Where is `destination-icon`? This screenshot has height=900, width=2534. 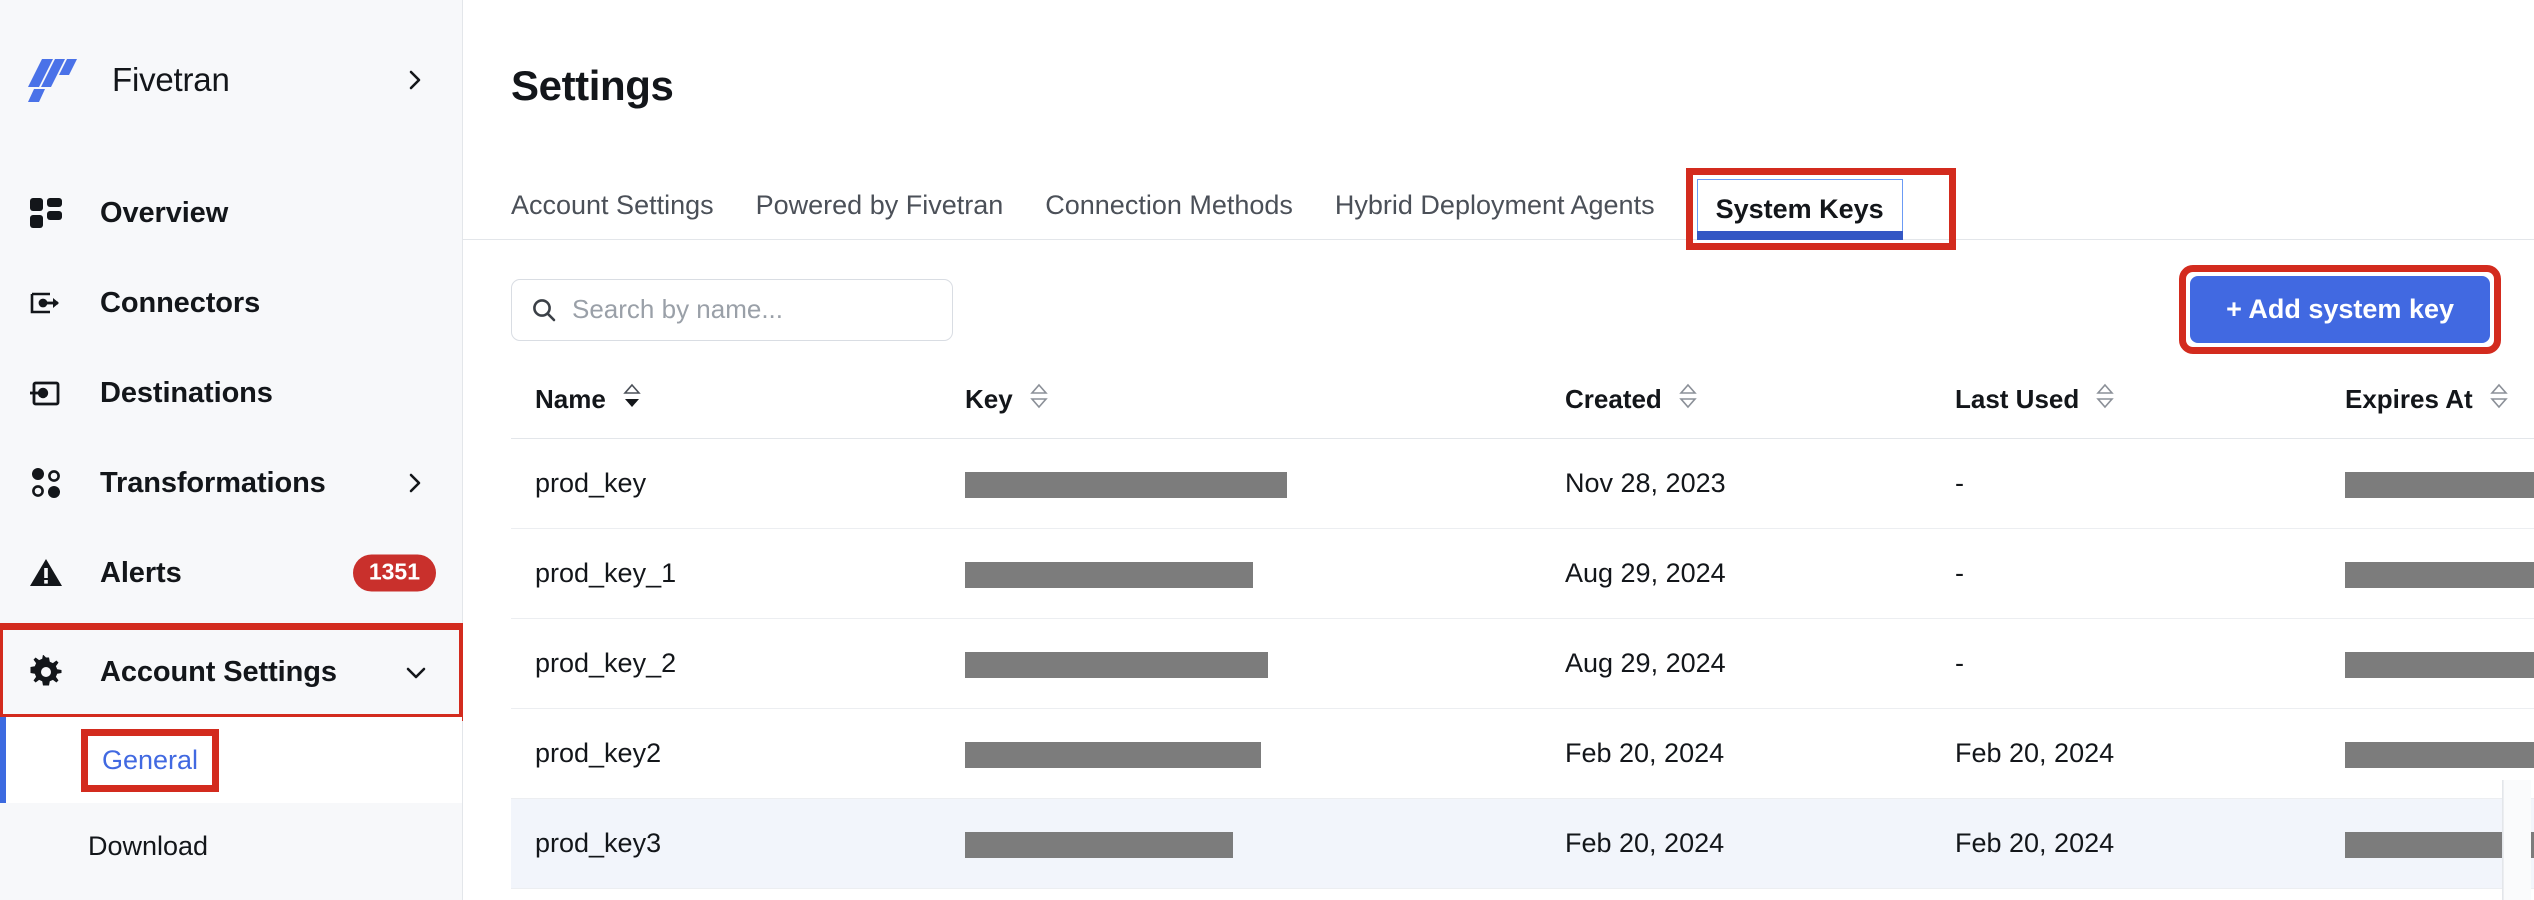
destination-icon is located at coordinates (46, 393).